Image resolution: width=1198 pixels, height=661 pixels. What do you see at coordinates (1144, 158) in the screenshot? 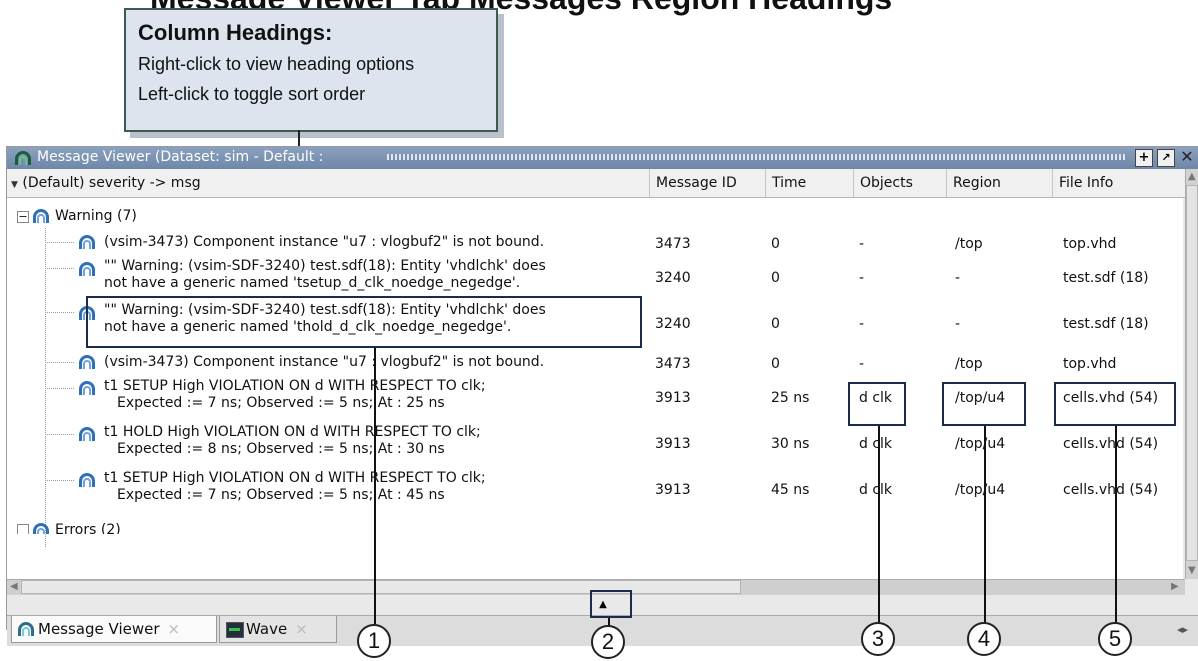
I see `add-pane-button: +` at bounding box center [1144, 158].